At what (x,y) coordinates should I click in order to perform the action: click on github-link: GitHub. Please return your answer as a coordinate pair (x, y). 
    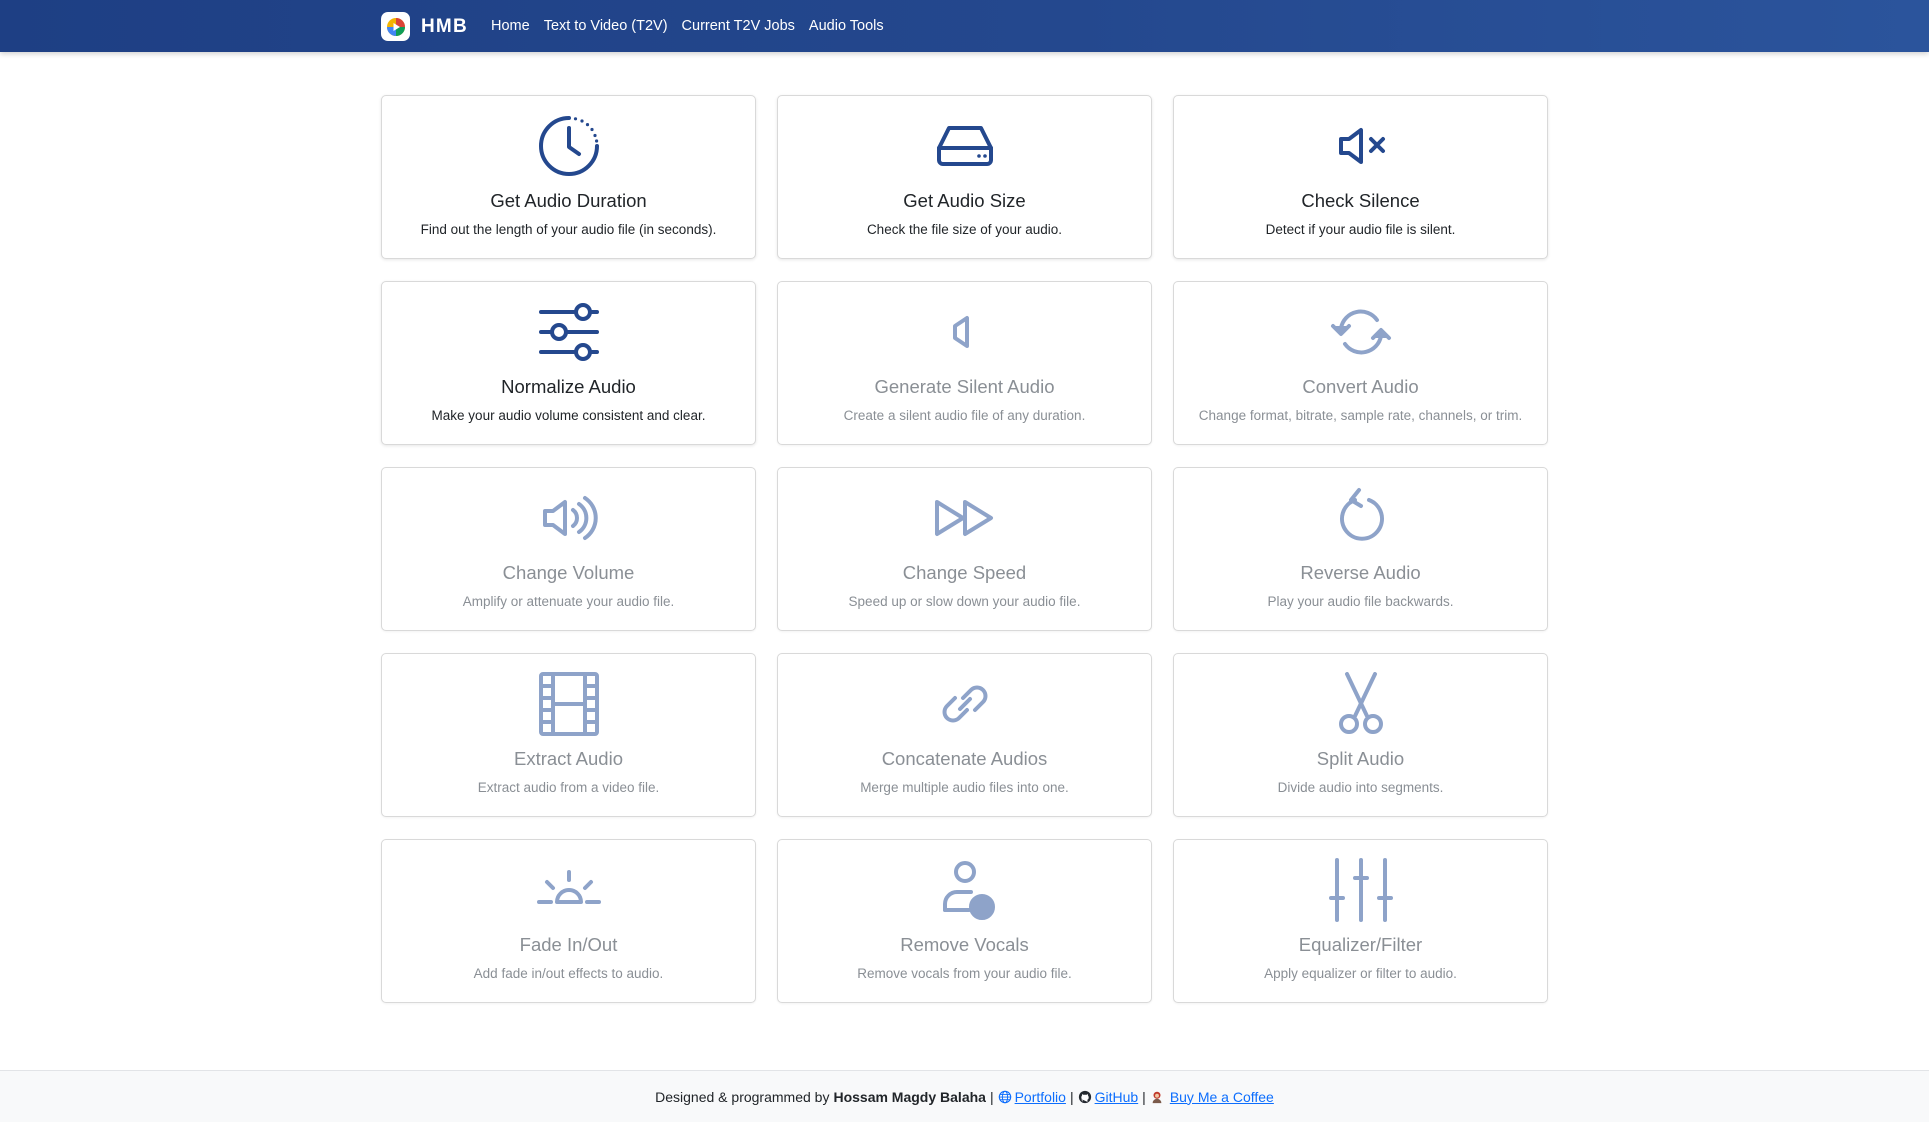
    Looking at the image, I should click on (1108, 1096).